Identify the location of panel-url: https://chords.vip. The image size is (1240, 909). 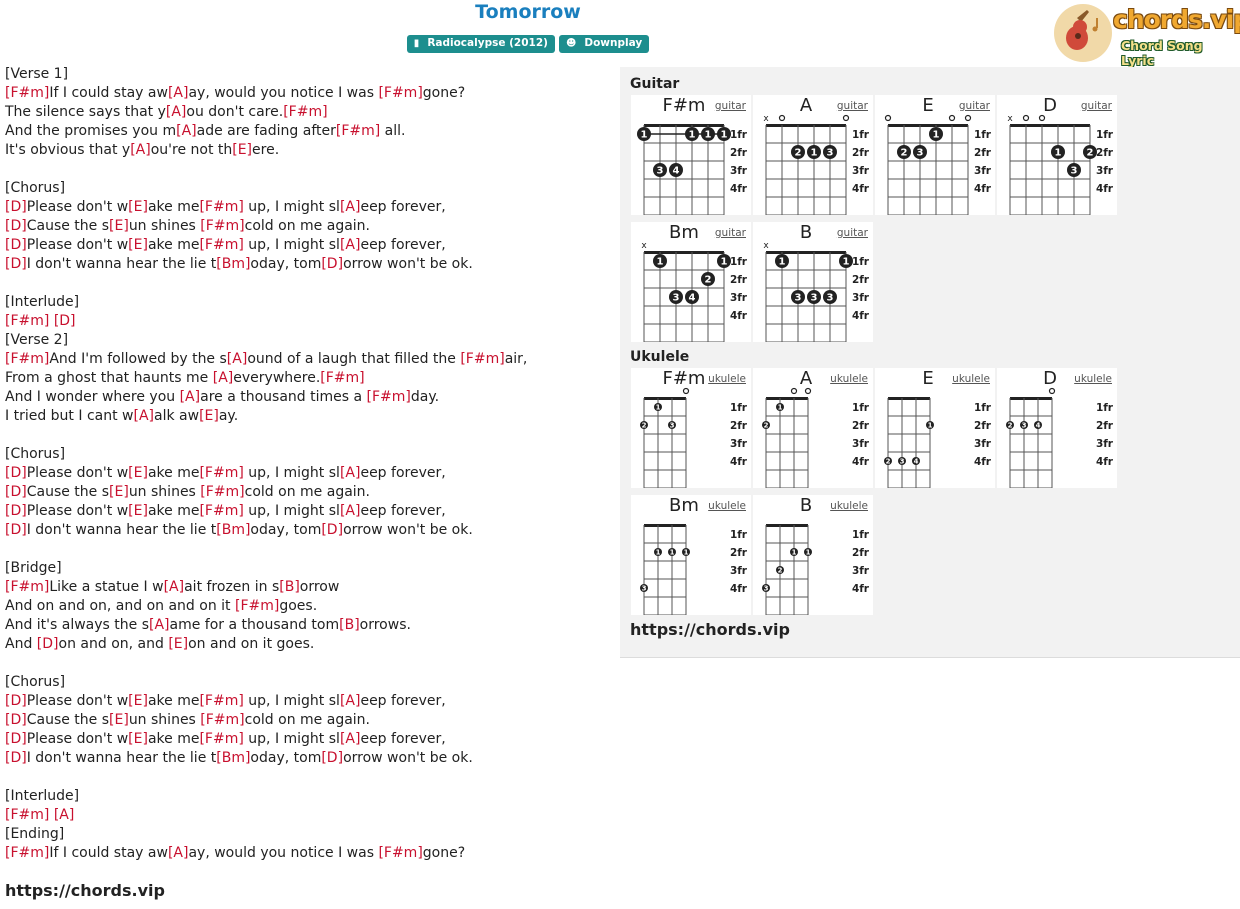
(710, 629).